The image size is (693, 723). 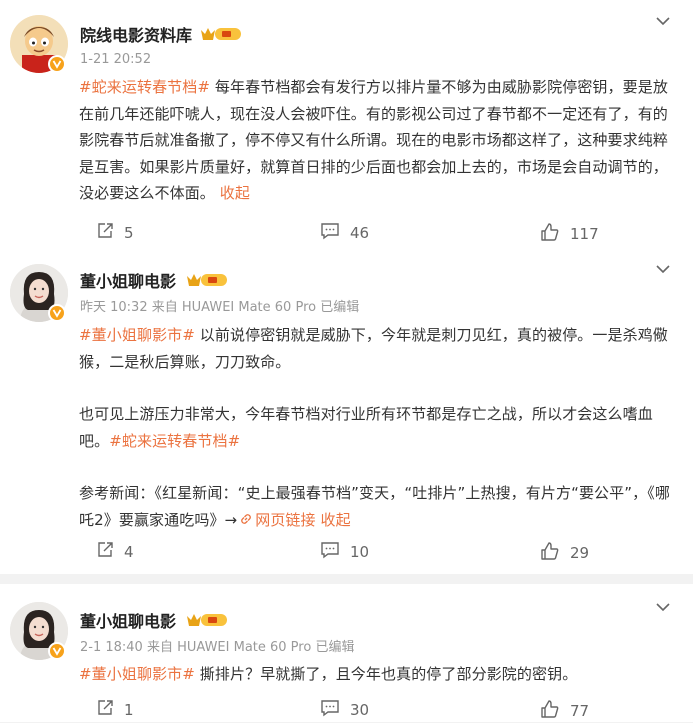 What do you see at coordinates (129, 552) in the screenshot?
I see `repost-count: 4` at bounding box center [129, 552].